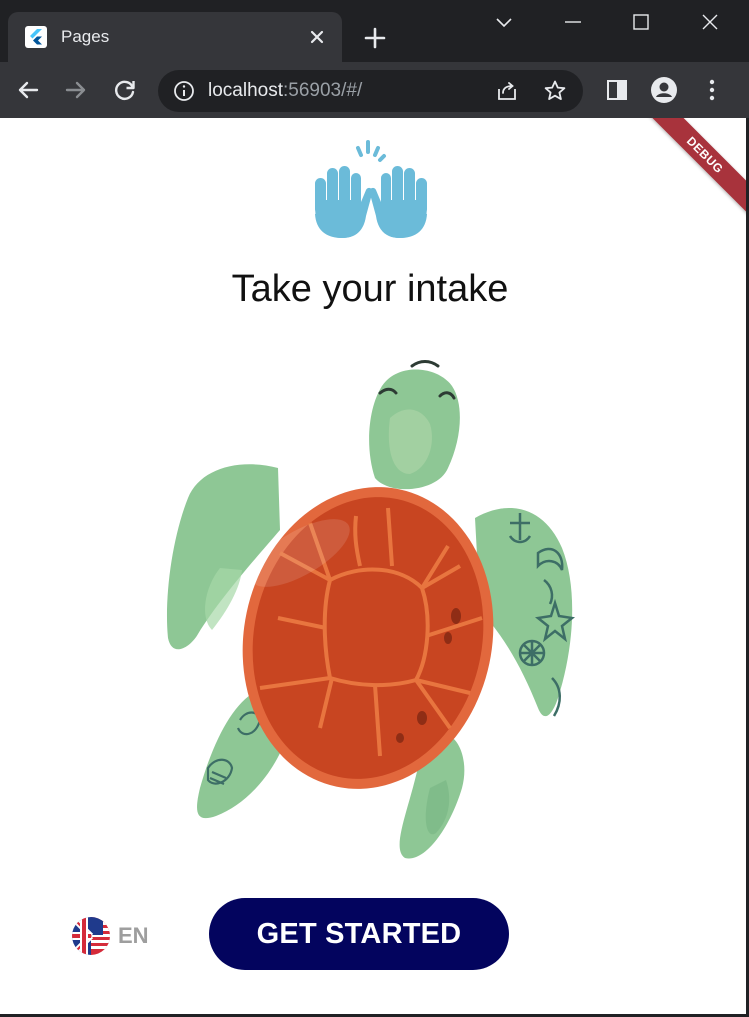  Describe the element at coordinates (36, 37) in the screenshot. I see `flutter-favicon-icon` at that location.